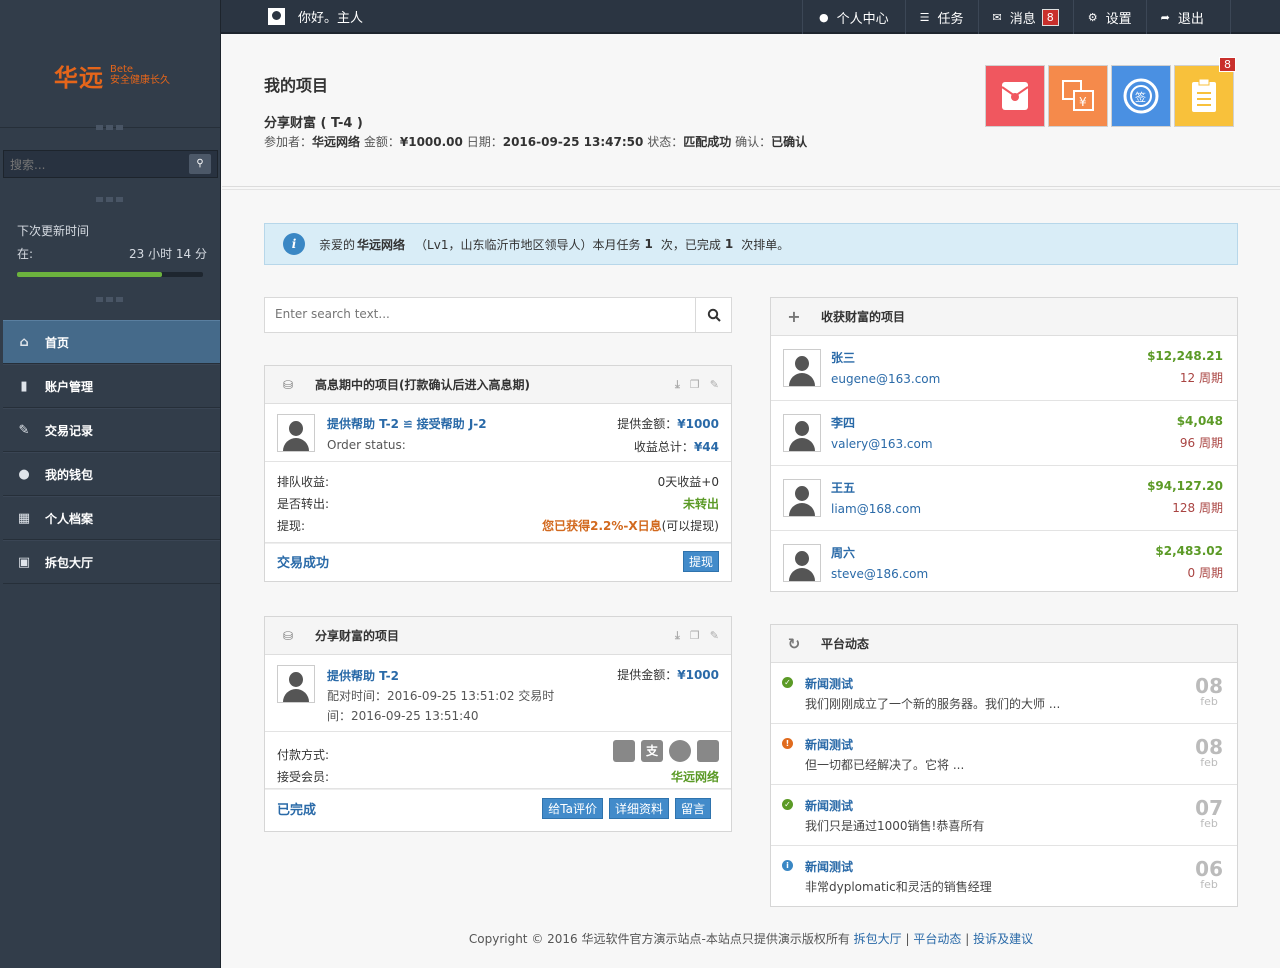 This screenshot has width=1280, height=968. What do you see at coordinates (787, 804) in the screenshot?
I see `check-icon: ✓` at bounding box center [787, 804].